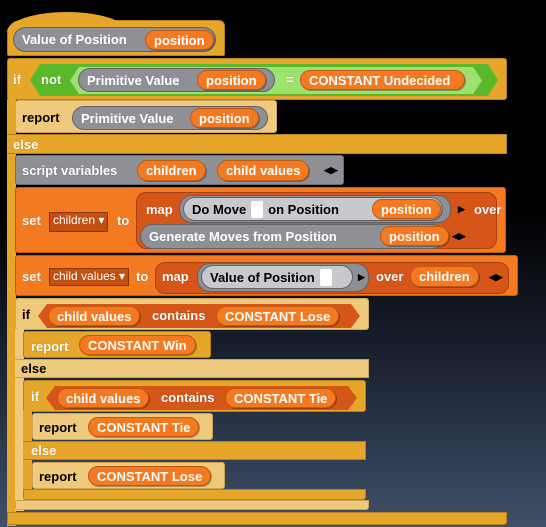  Describe the element at coordinates (303, 209) in the screenshot. I see `reporter-label: on Position` at that location.